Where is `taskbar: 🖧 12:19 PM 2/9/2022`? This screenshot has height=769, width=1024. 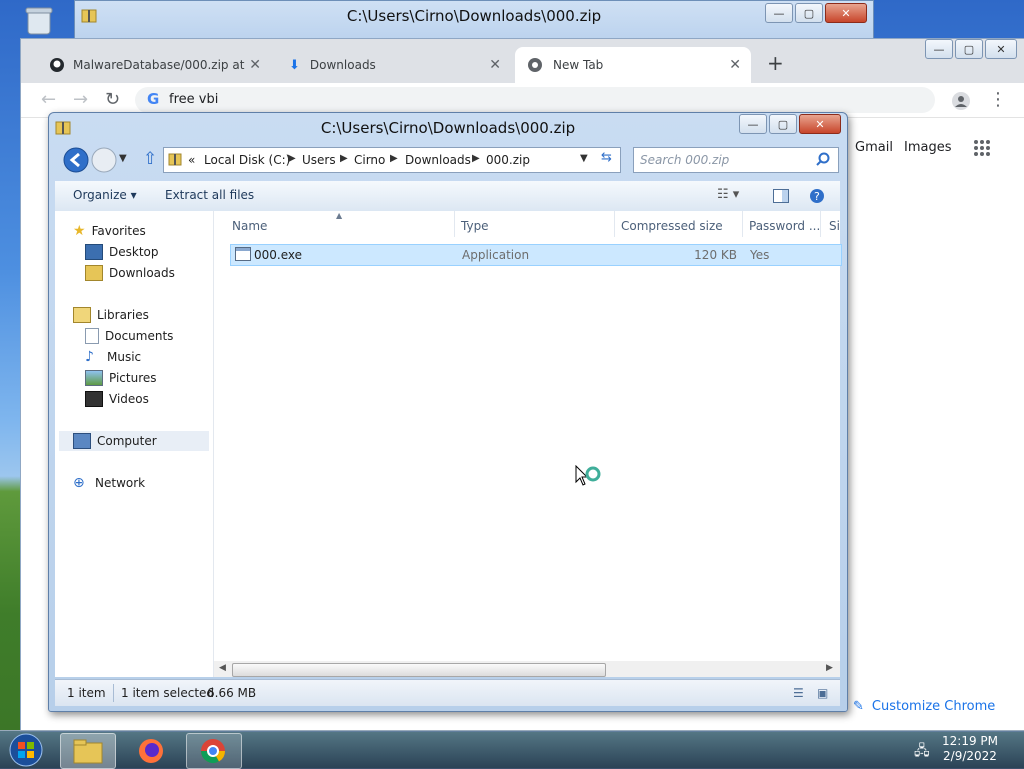
taskbar: 🖧 12:19 PM 2/9/2022 is located at coordinates (512, 749).